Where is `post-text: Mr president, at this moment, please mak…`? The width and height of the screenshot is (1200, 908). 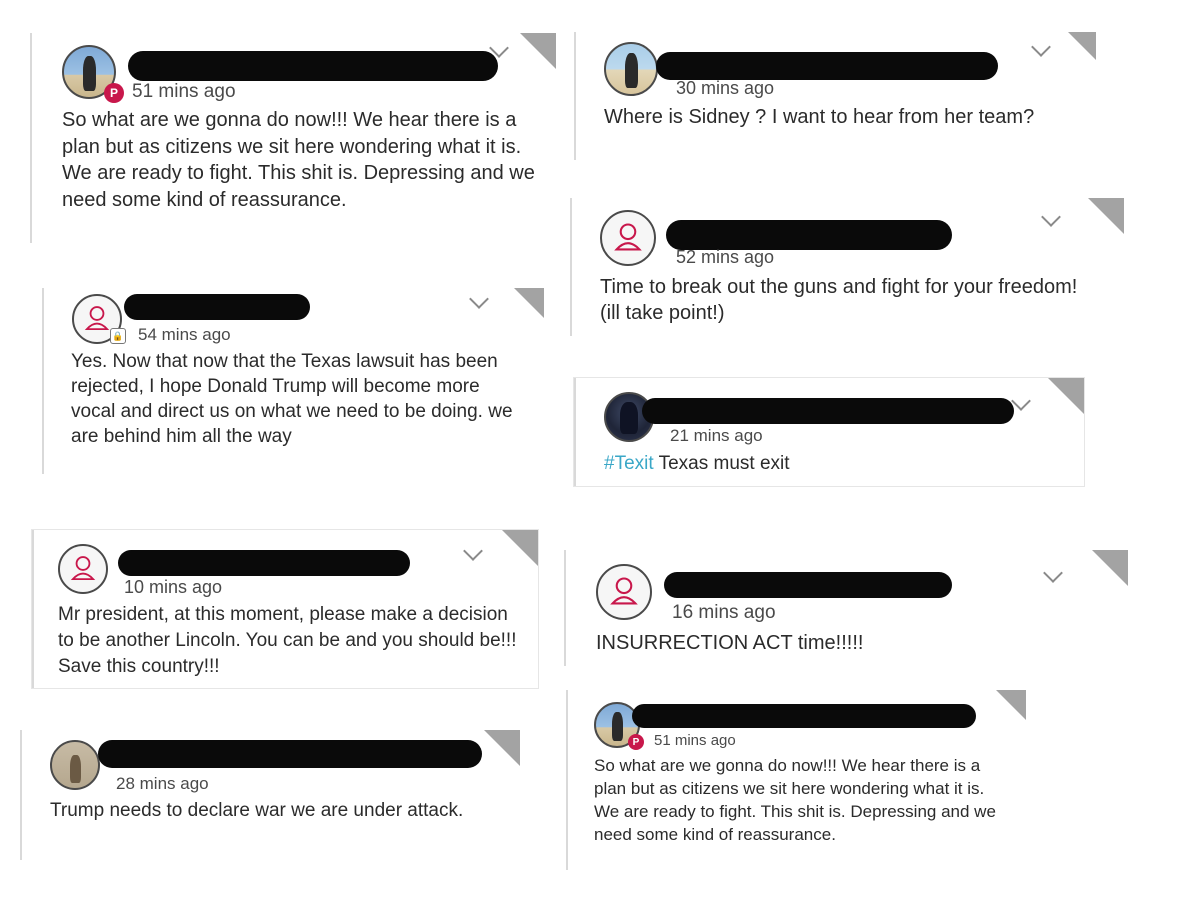
post-text: Mr president, at this moment, please mak… is located at coordinates (287, 640).